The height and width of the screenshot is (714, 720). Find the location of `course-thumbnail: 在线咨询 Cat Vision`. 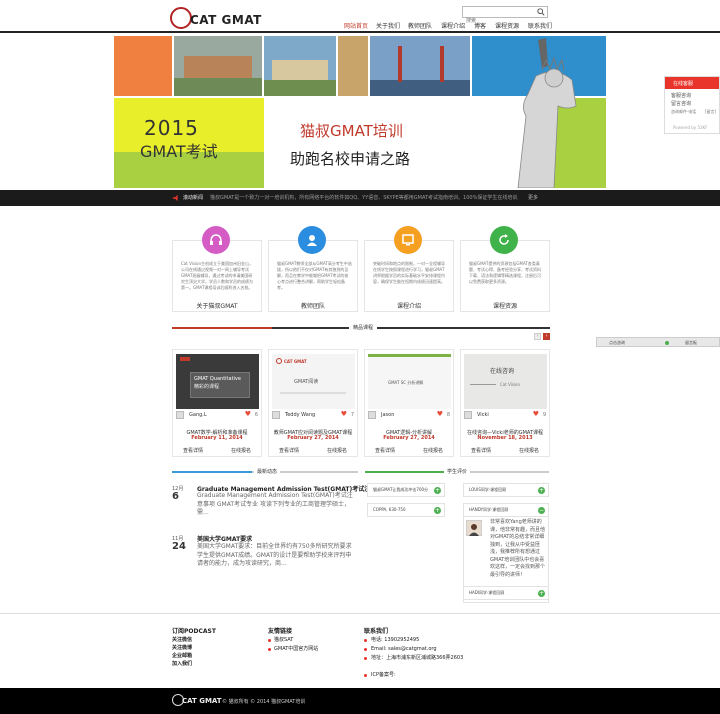

course-thumbnail: 在线咨询 Cat Vision is located at coordinates (505, 381).